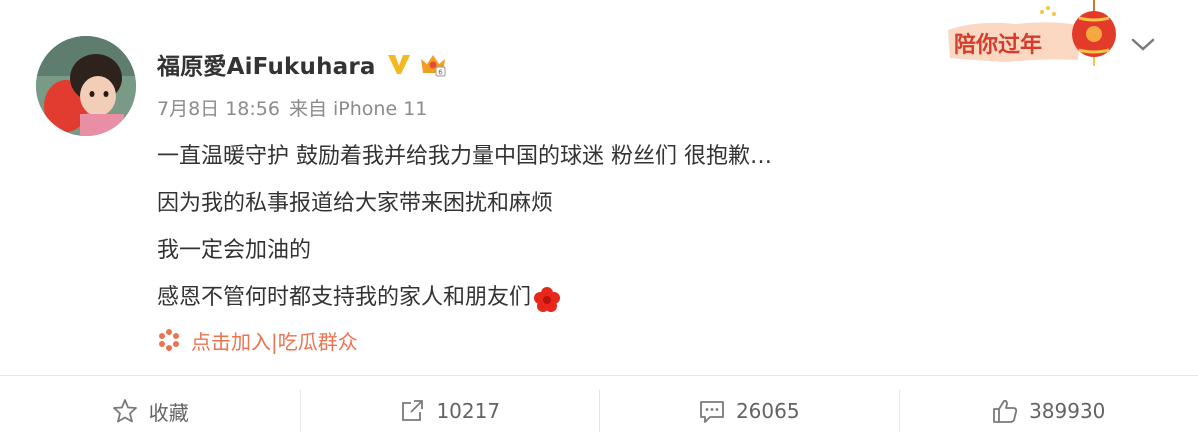 The image size is (1198, 446). Describe the element at coordinates (355, 203) in the screenshot. I see `post-line: 因为我的私事报道给大家带来困扰和麻烦` at that location.